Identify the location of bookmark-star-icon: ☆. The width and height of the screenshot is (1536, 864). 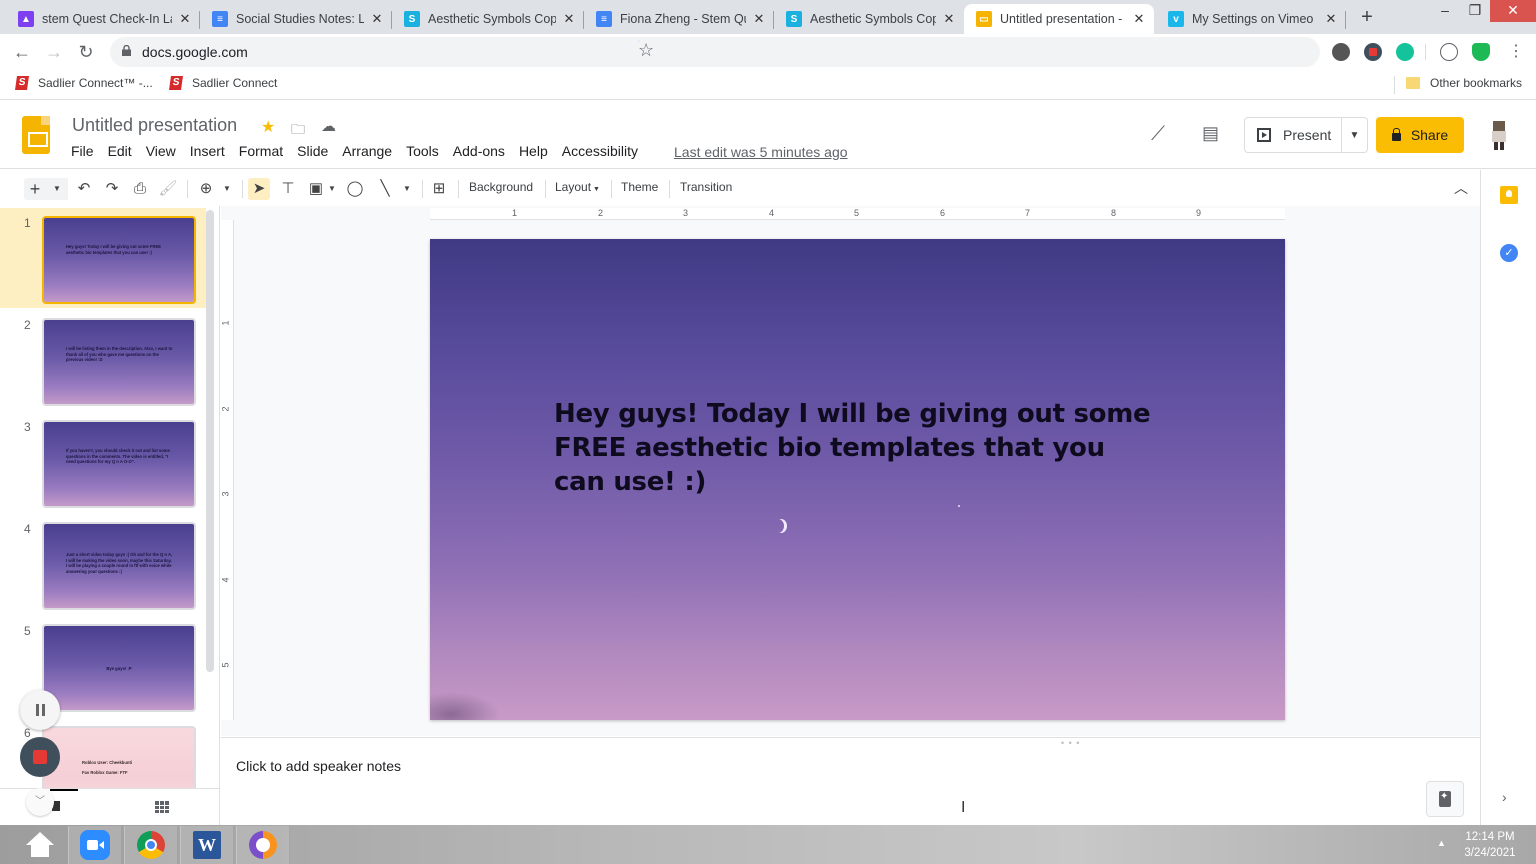
(646, 50).